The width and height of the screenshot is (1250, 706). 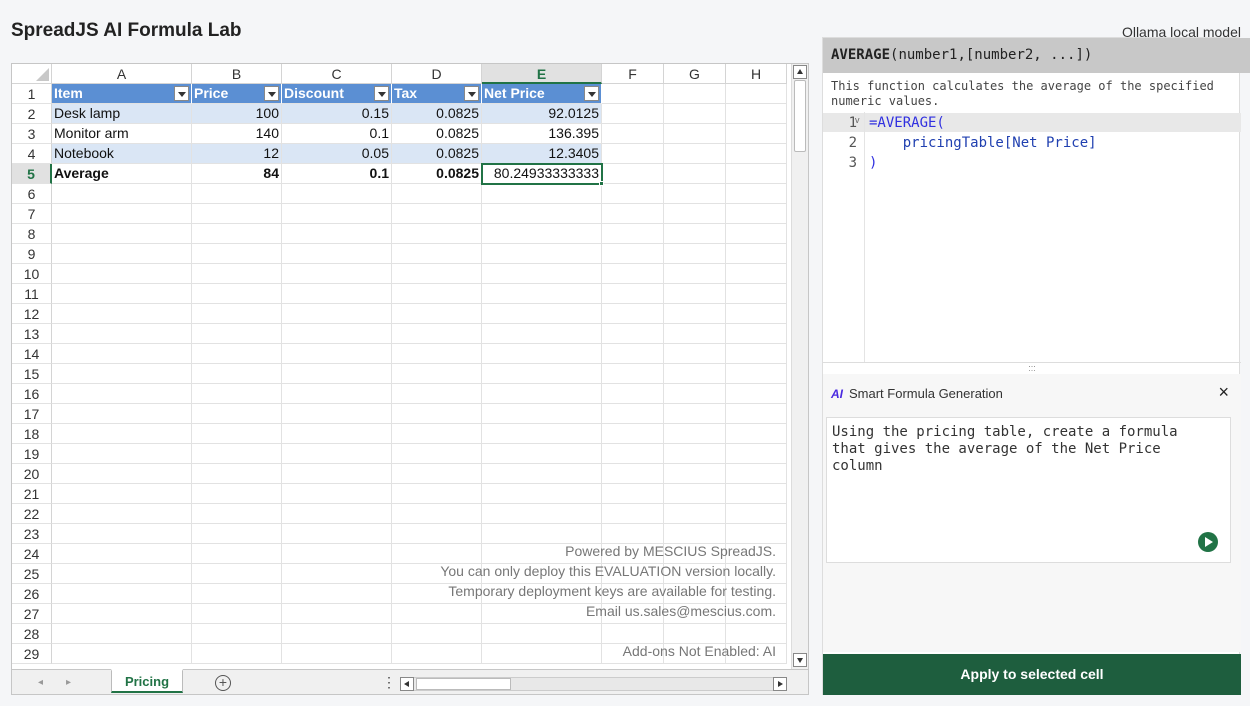 What do you see at coordinates (237, 654) in the screenshot?
I see `cell-b29` at bounding box center [237, 654].